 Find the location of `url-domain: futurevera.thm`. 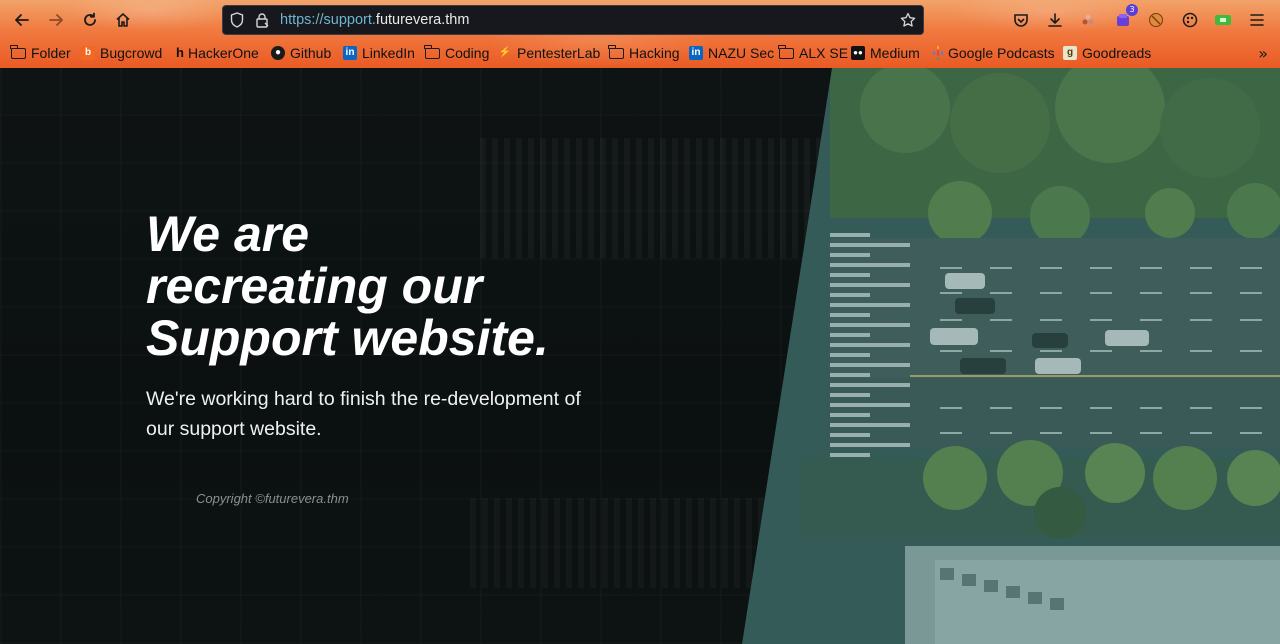

url-domain: futurevera.thm is located at coordinates (422, 20).